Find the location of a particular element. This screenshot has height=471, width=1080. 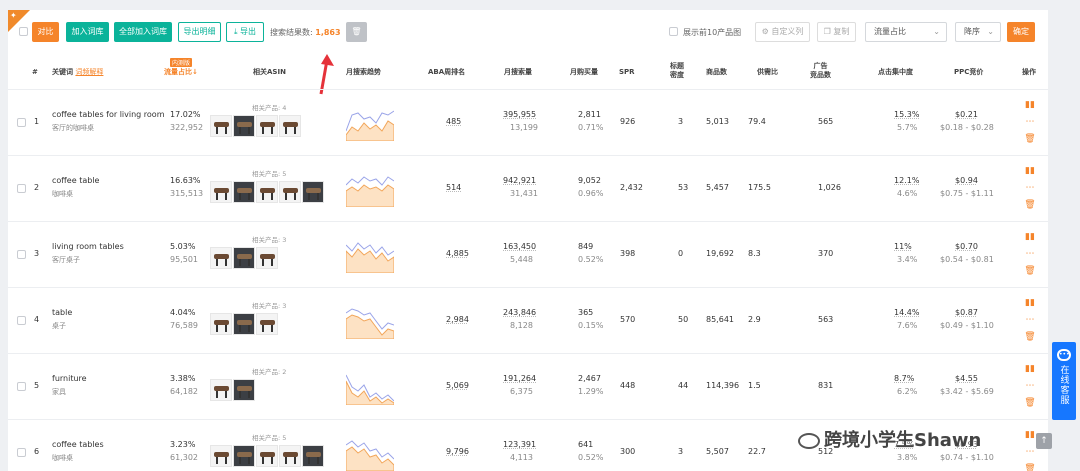

col-click-concentration: 点击集中度 is located at coordinates (895, 72).